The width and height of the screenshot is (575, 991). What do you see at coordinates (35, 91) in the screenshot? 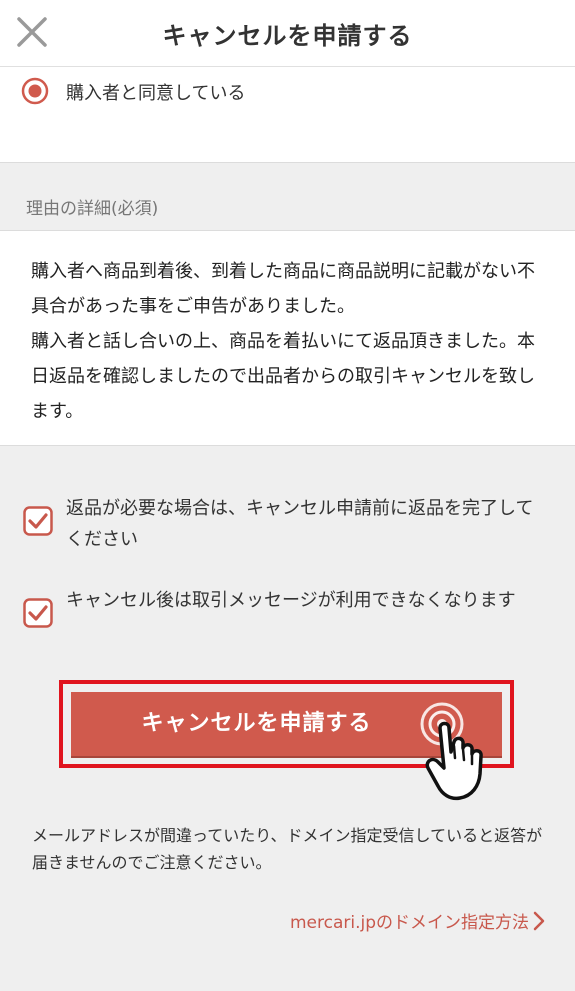
I see `reason-radio-selected-icon` at bounding box center [35, 91].